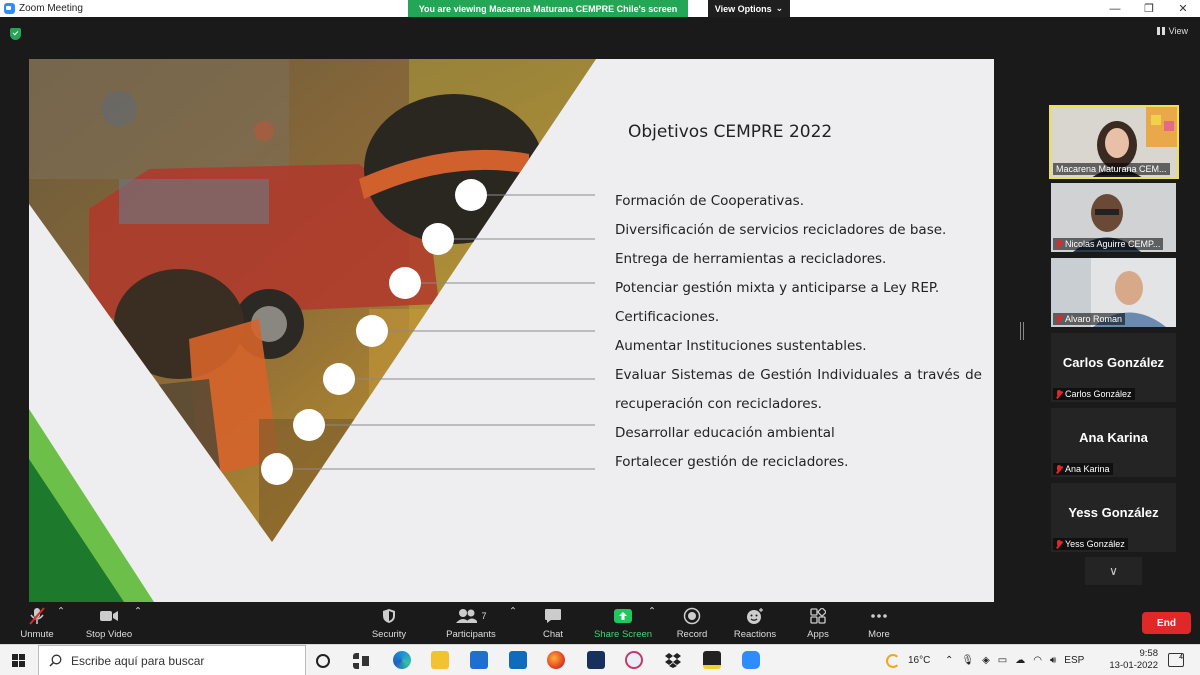 The height and width of the screenshot is (675, 1200). What do you see at coordinates (61, 611) in the screenshot?
I see `audio-options-caret: ⌃` at bounding box center [61, 611].